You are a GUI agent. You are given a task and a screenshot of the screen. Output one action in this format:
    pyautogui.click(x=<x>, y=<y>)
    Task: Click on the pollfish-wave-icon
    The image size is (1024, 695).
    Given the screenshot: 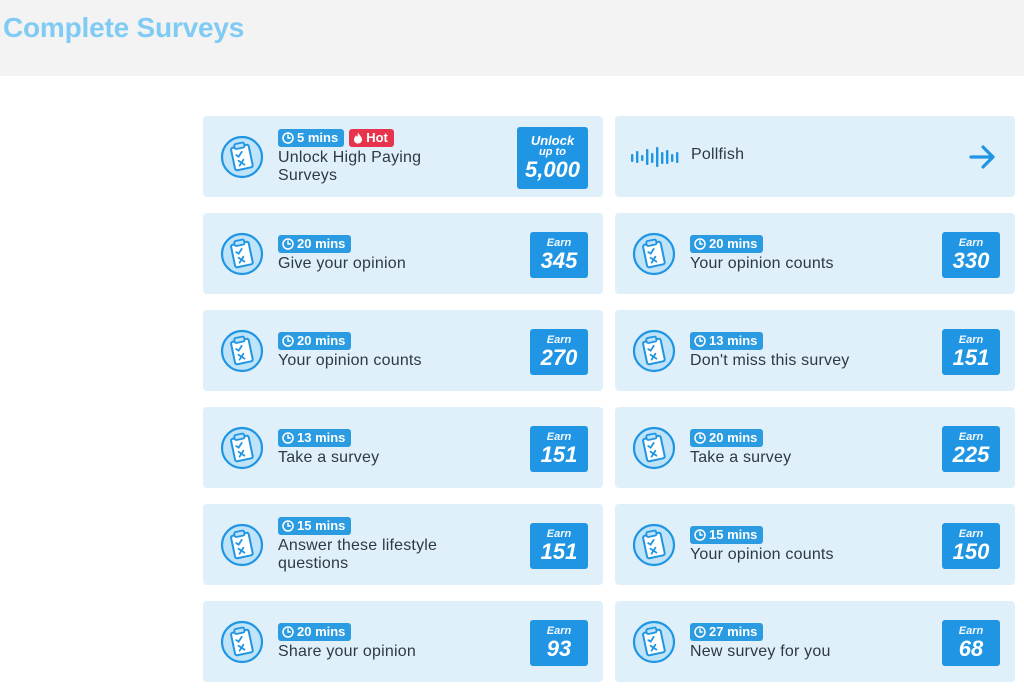 What is the action you would take?
    pyautogui.click(x=655, y=157)
    